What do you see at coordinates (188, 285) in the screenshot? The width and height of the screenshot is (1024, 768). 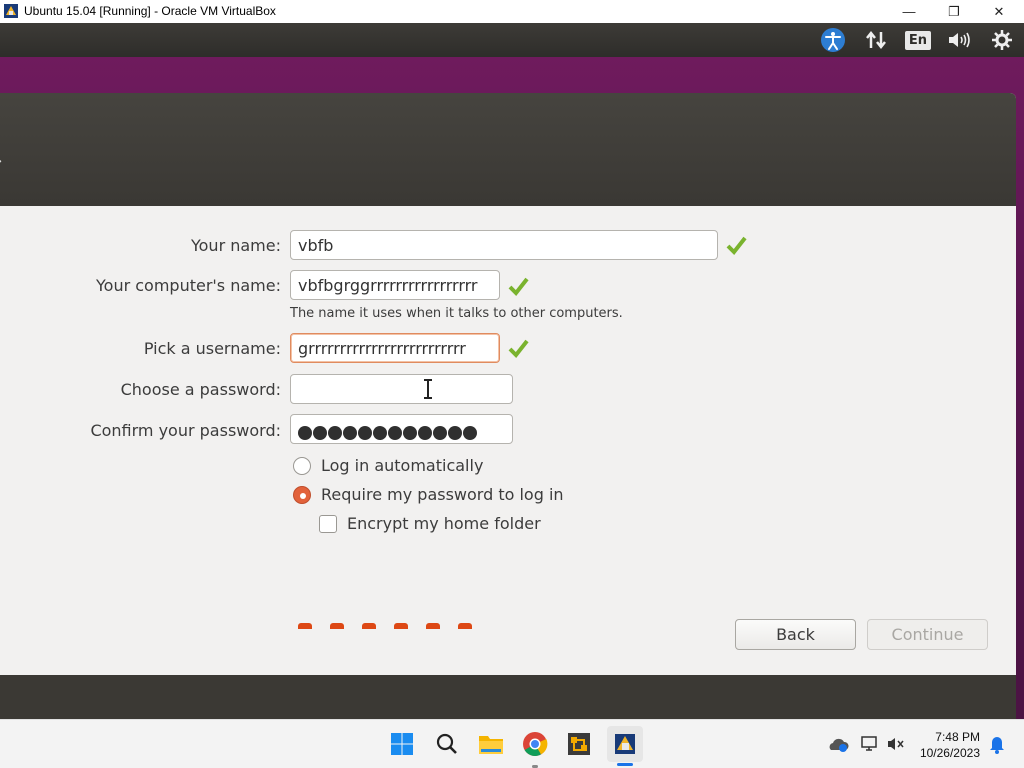 I see `computer-name-label: Your computer's name:` at bounding box center [188, 285].